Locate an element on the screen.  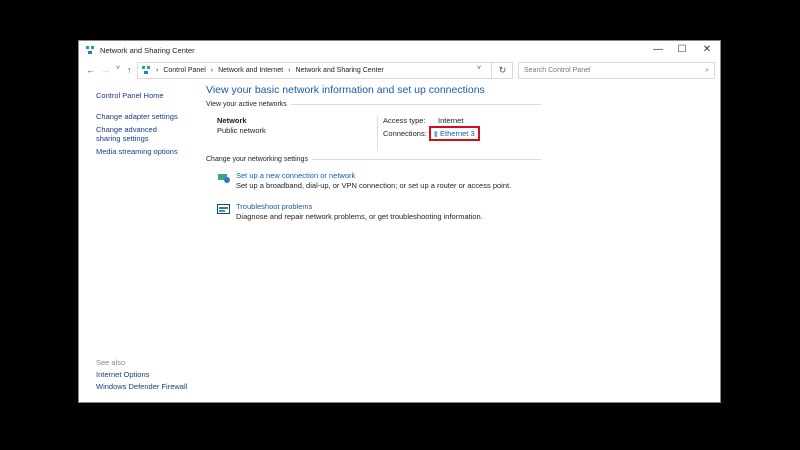
change-settings-section: Change your networking settings is located at coordinates (373, 159).